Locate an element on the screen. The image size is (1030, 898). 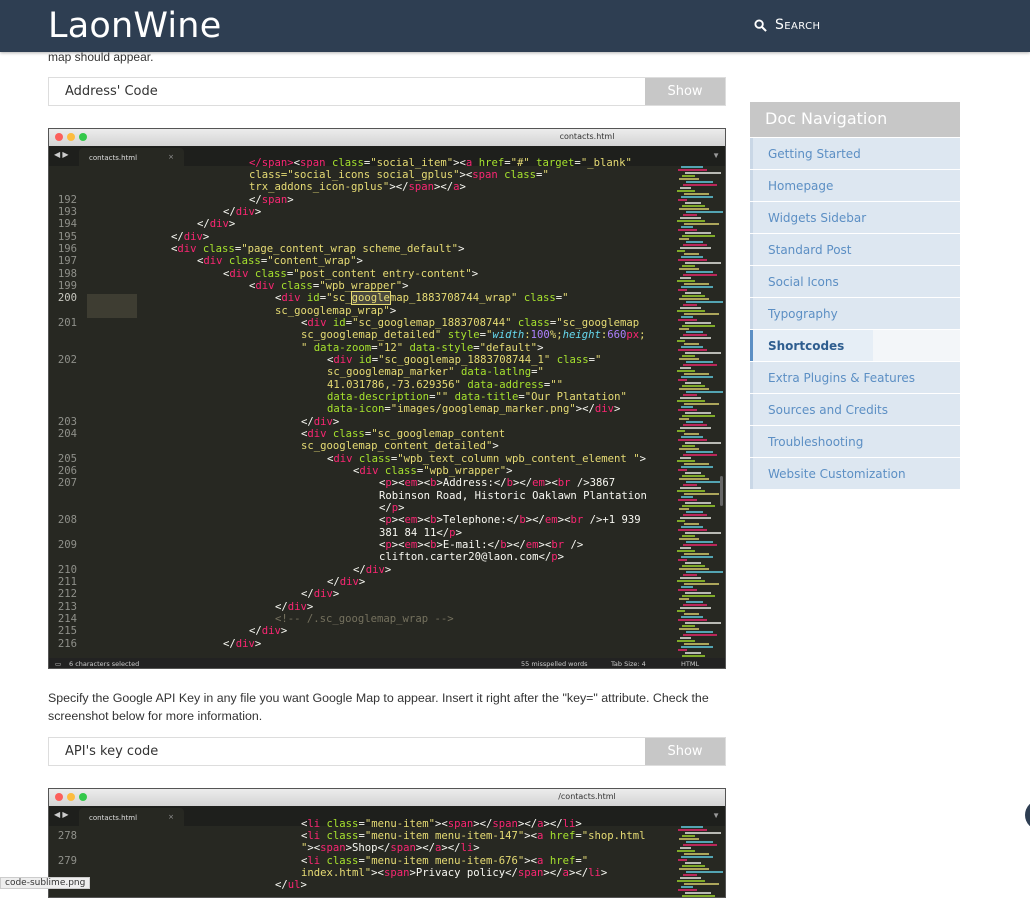
sidebar-item-troubleshooting: Troubleshooting is located at coordinates (855, 441).